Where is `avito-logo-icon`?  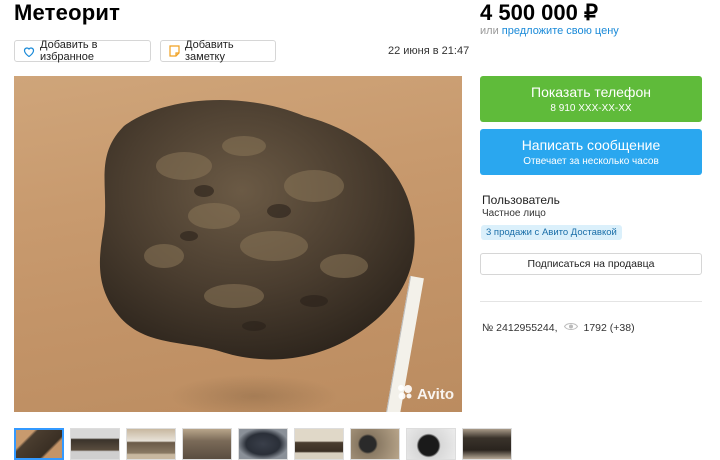 avito-logo-icon is located at coordinates (405, 394).